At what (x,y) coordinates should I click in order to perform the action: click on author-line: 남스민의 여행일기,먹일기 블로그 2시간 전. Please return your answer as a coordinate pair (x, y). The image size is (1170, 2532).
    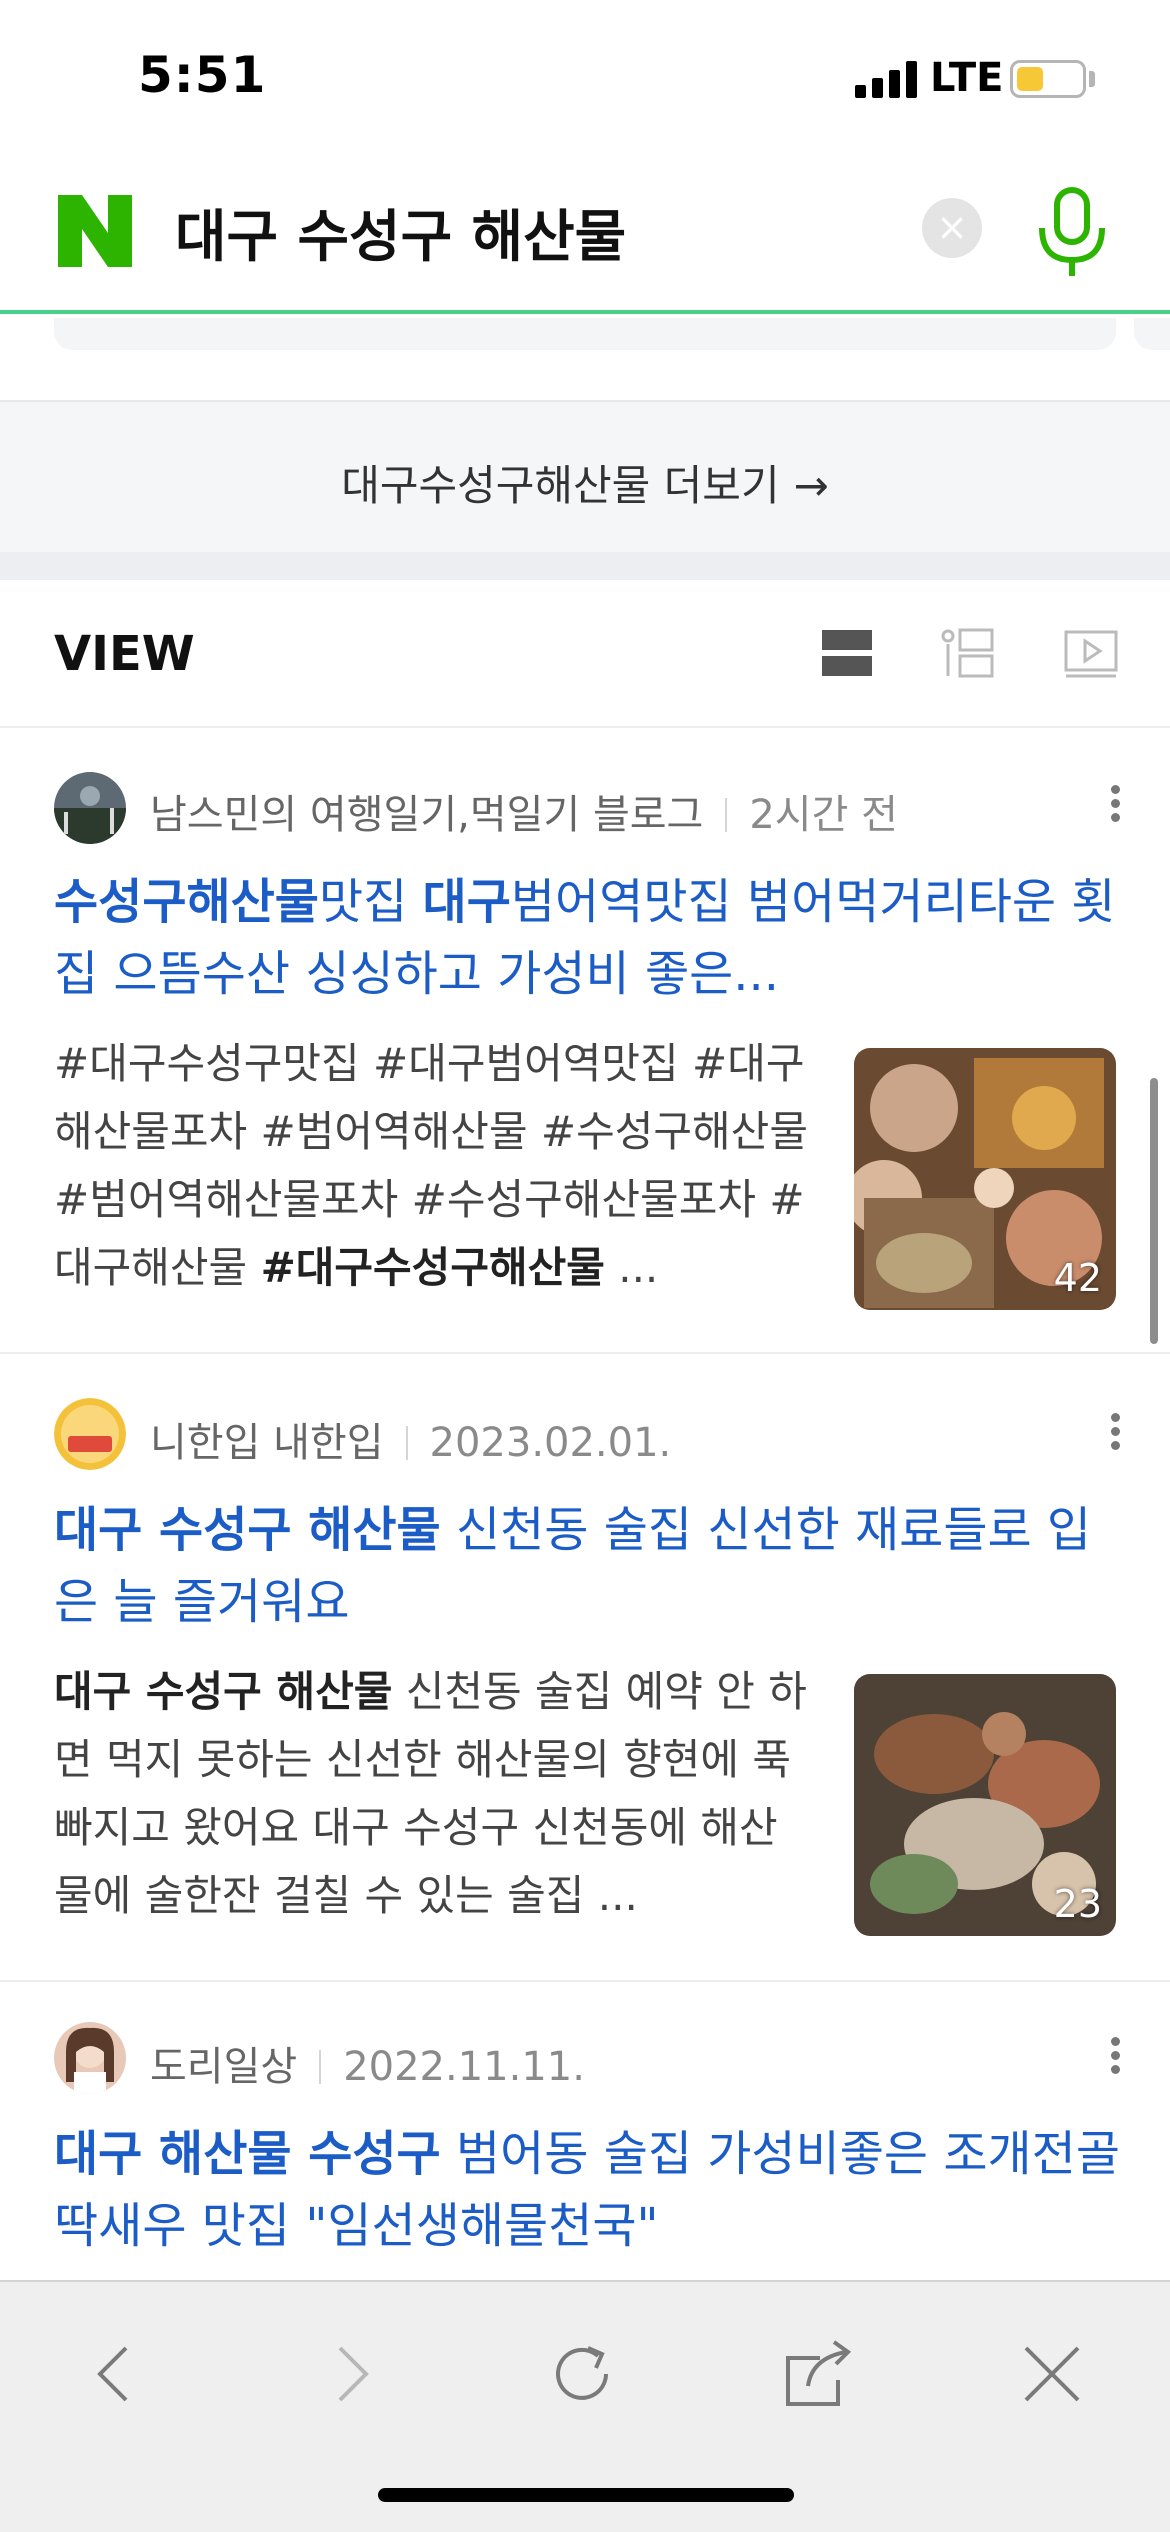
    Looking at the image, I should click on (524, 811).